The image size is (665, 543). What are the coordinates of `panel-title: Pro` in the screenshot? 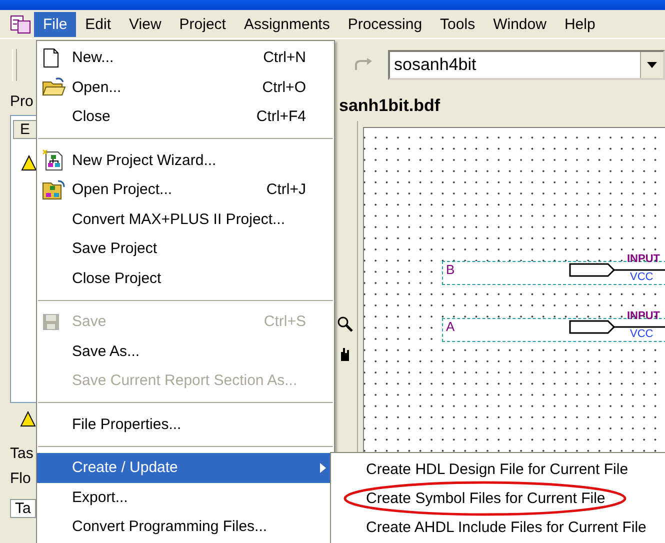 It's located at (22, 102).